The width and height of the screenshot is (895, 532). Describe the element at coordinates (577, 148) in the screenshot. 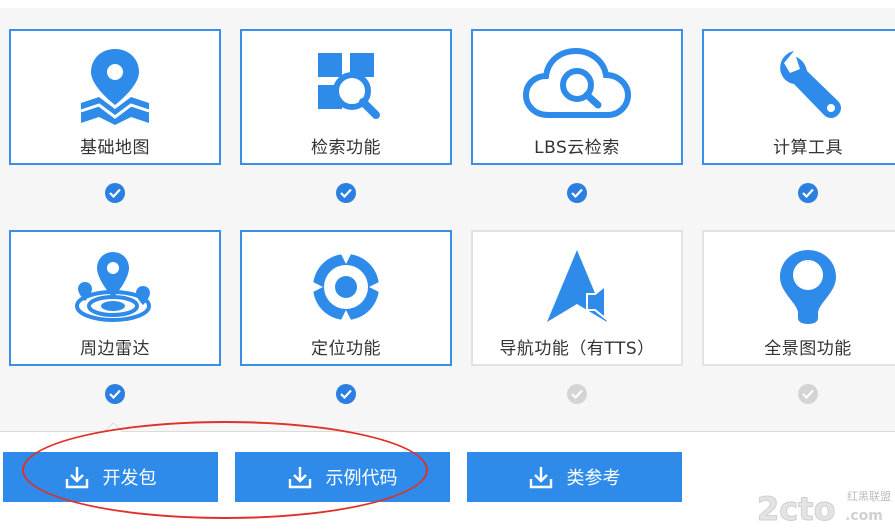

I see `feature-label: LBS云检索` at that location.